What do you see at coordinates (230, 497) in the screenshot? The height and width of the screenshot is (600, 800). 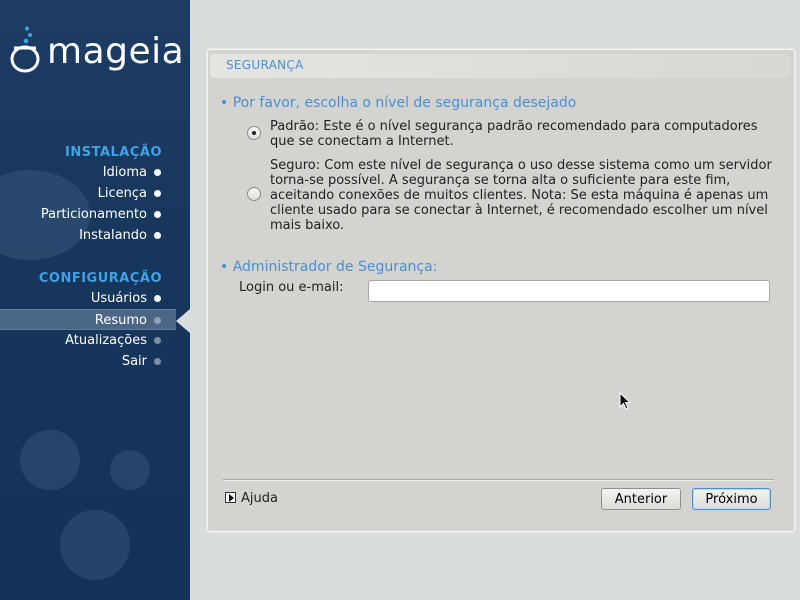 I see `expand-arrow-icon` at bounding box center [230, 497].